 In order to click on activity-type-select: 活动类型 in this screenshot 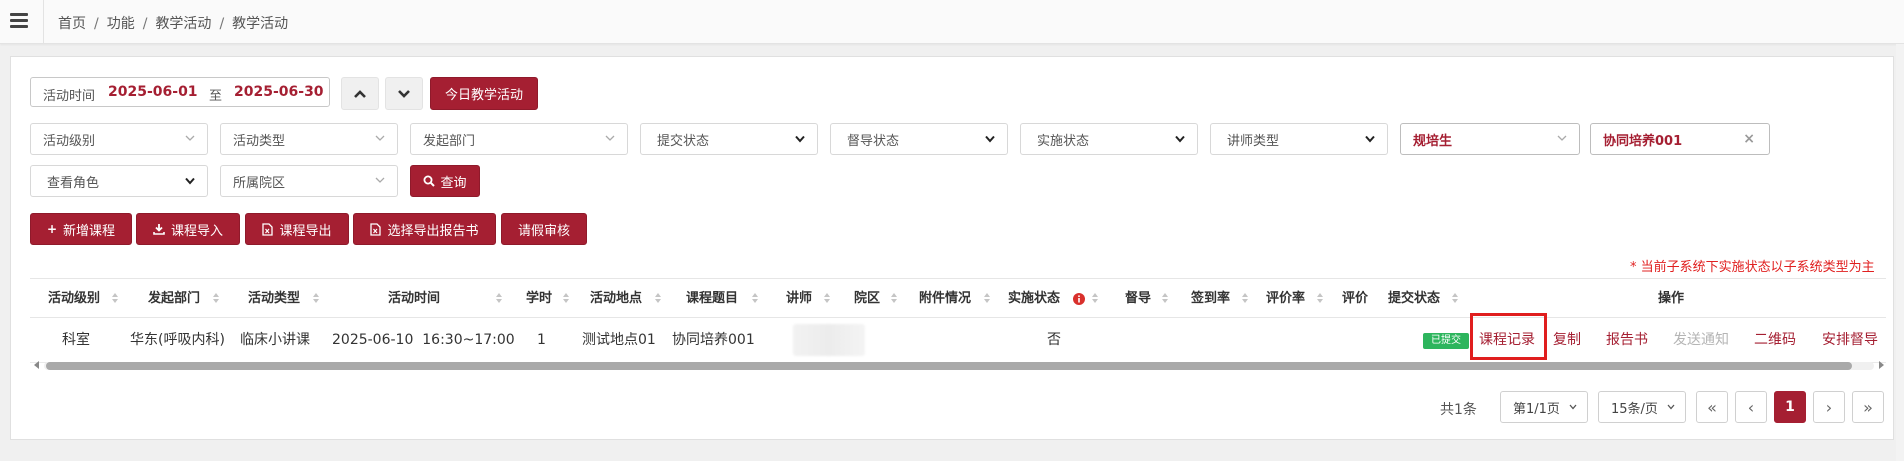, I will do `click(309, 139)`.